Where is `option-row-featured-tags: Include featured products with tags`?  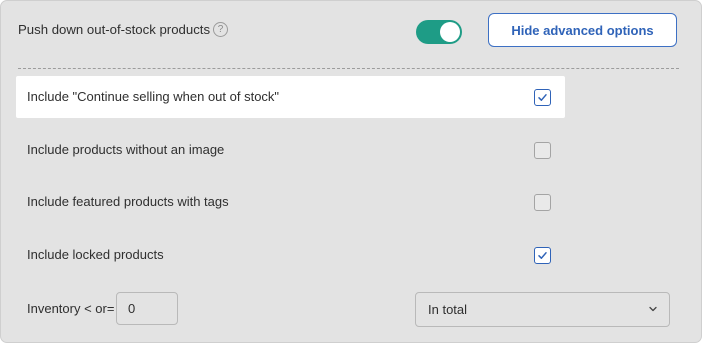
option-row-featured-tags: Include featured products with tags is located at coordinates (290, 202).